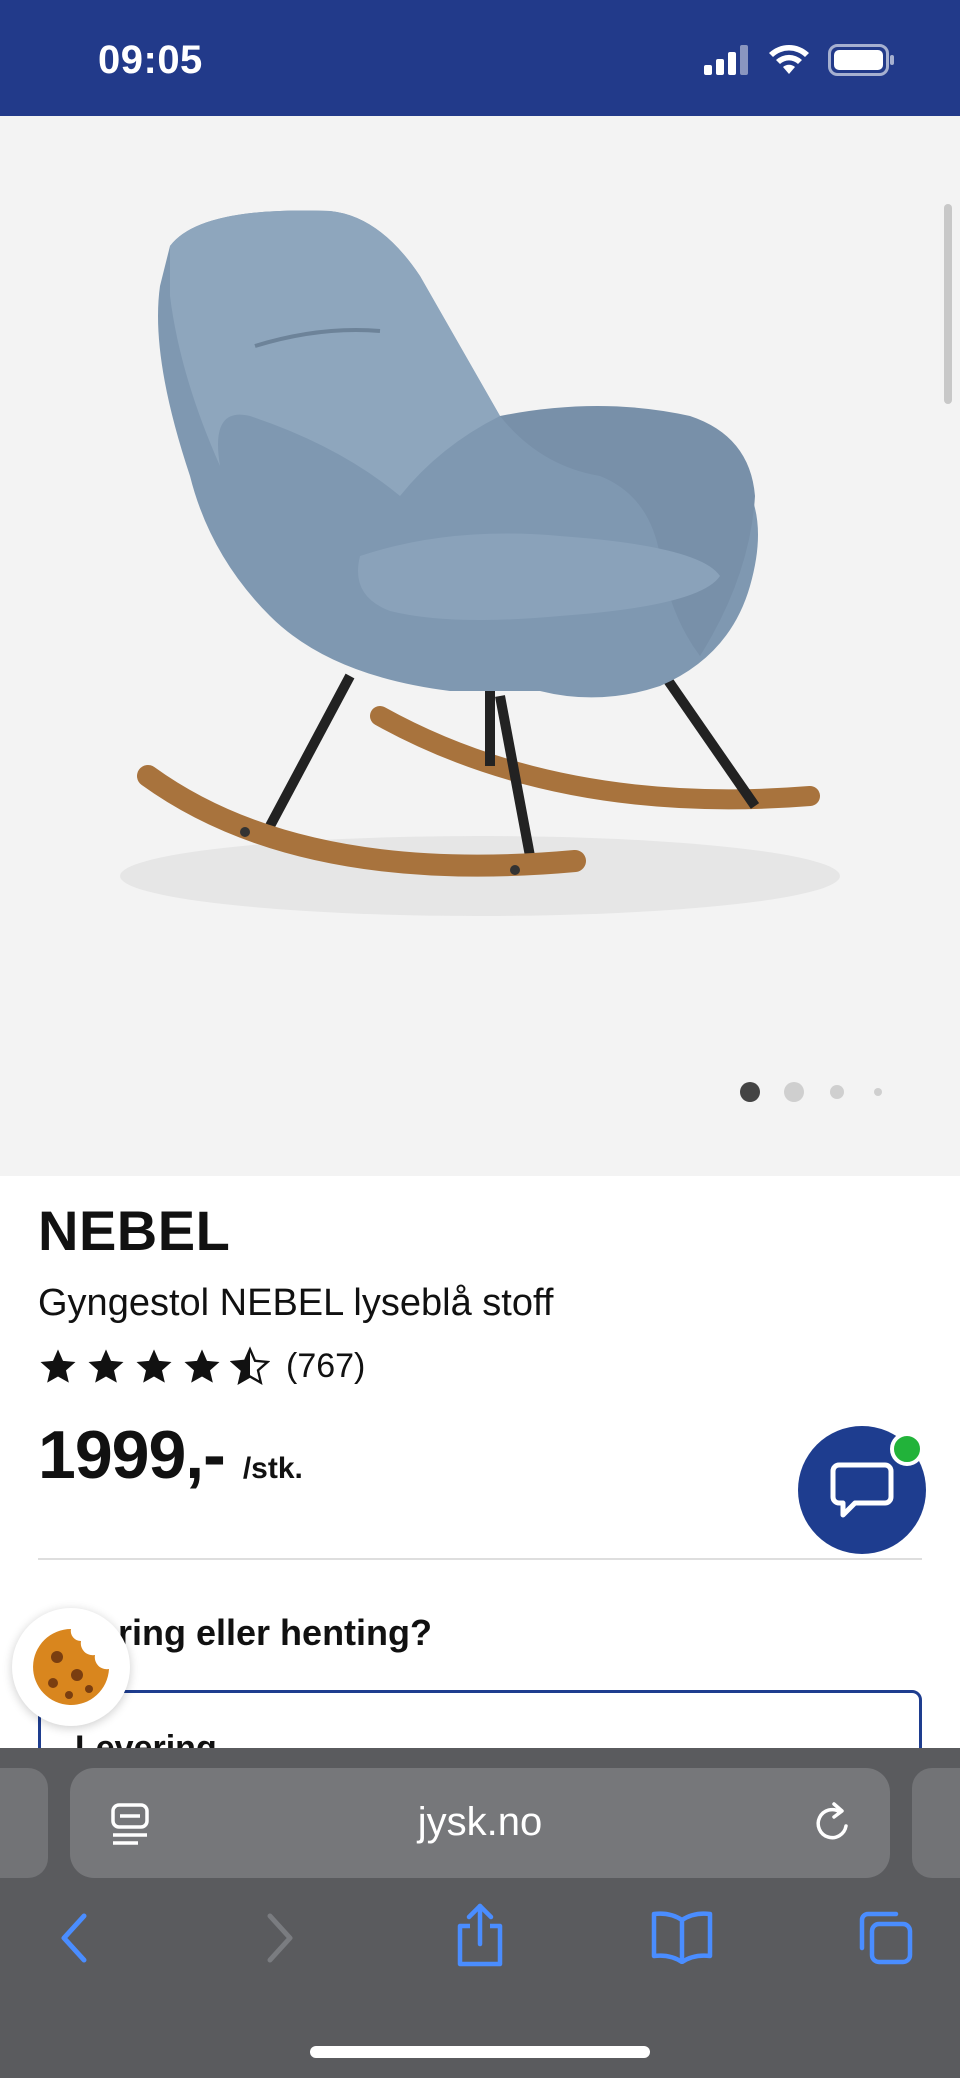  What do you see at coordinates (150, 60) in the screenshot?
I see `status-time: 09:05` at bounding box center [150, 60].